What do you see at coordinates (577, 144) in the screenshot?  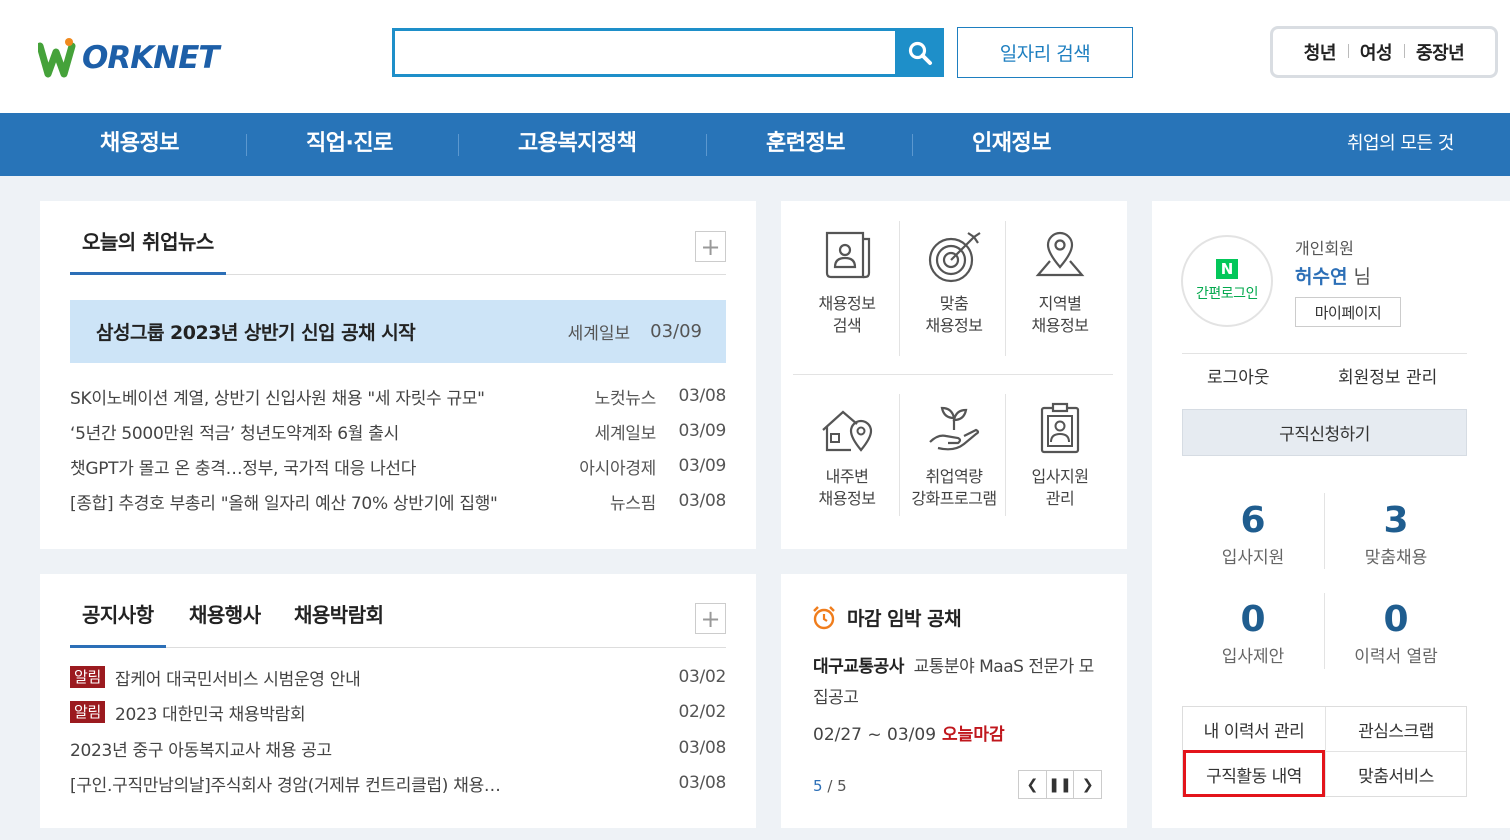 I see `nav-item-welfare-policy: 고용복지정책` at bounding box center [577, 144].